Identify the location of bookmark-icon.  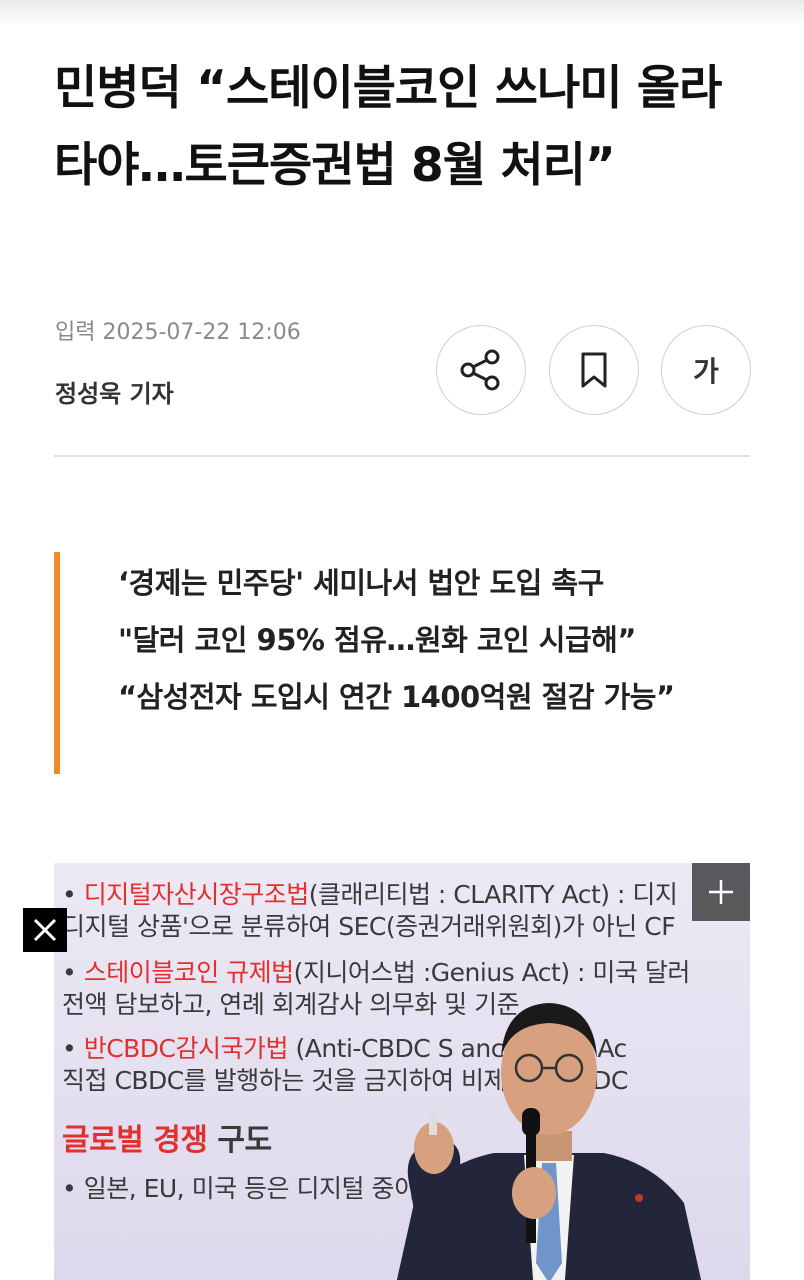
(594, 370).